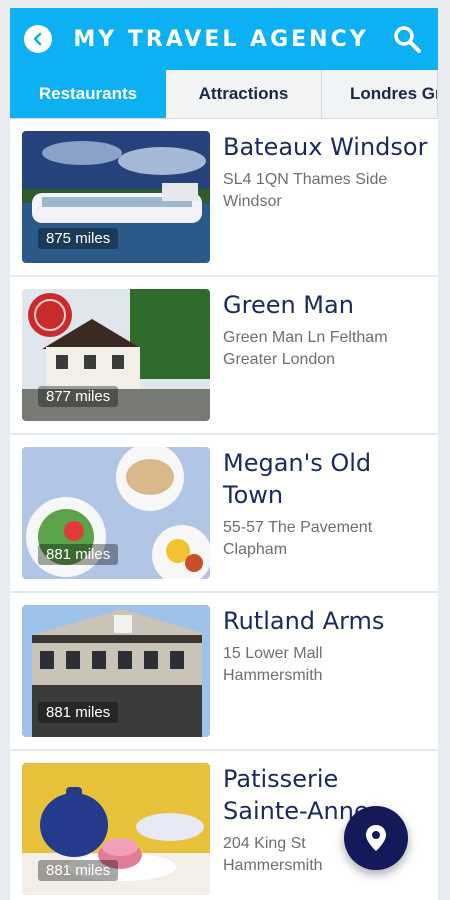  What do you see at coordinates (255, 549) in the screenshot?
I see `address-line-2: Clapham` at bounding box center [255, 549].